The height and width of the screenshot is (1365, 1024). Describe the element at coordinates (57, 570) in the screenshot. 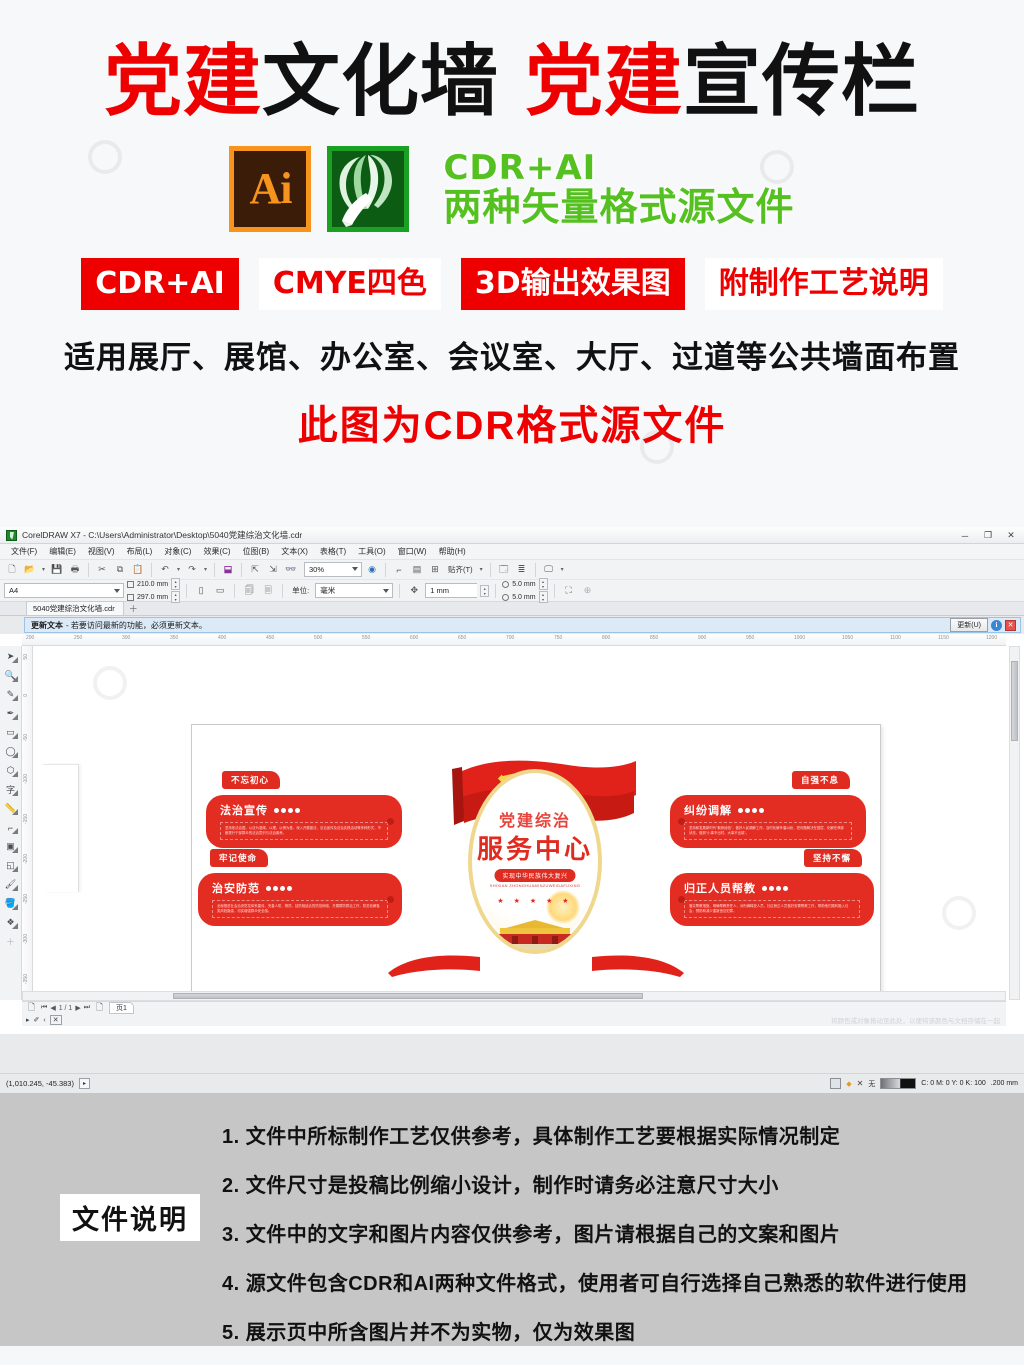

I see `save-icon: 💾` at that location.